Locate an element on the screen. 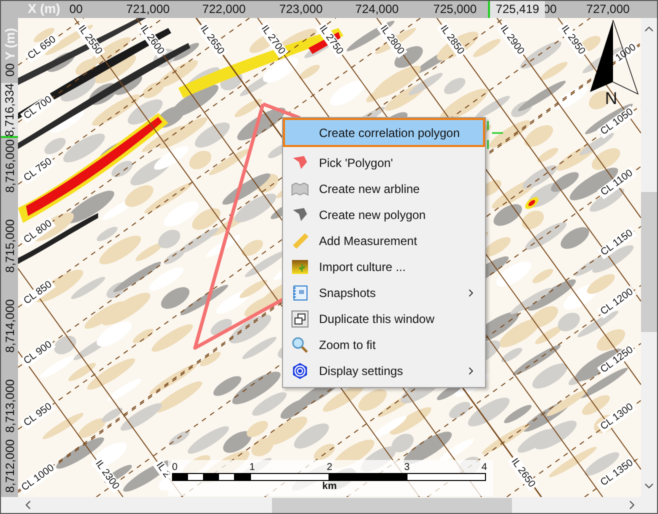 This screenshot has height=514, width=658. menu-item: Snapshots is located at coordinates (384, 293).